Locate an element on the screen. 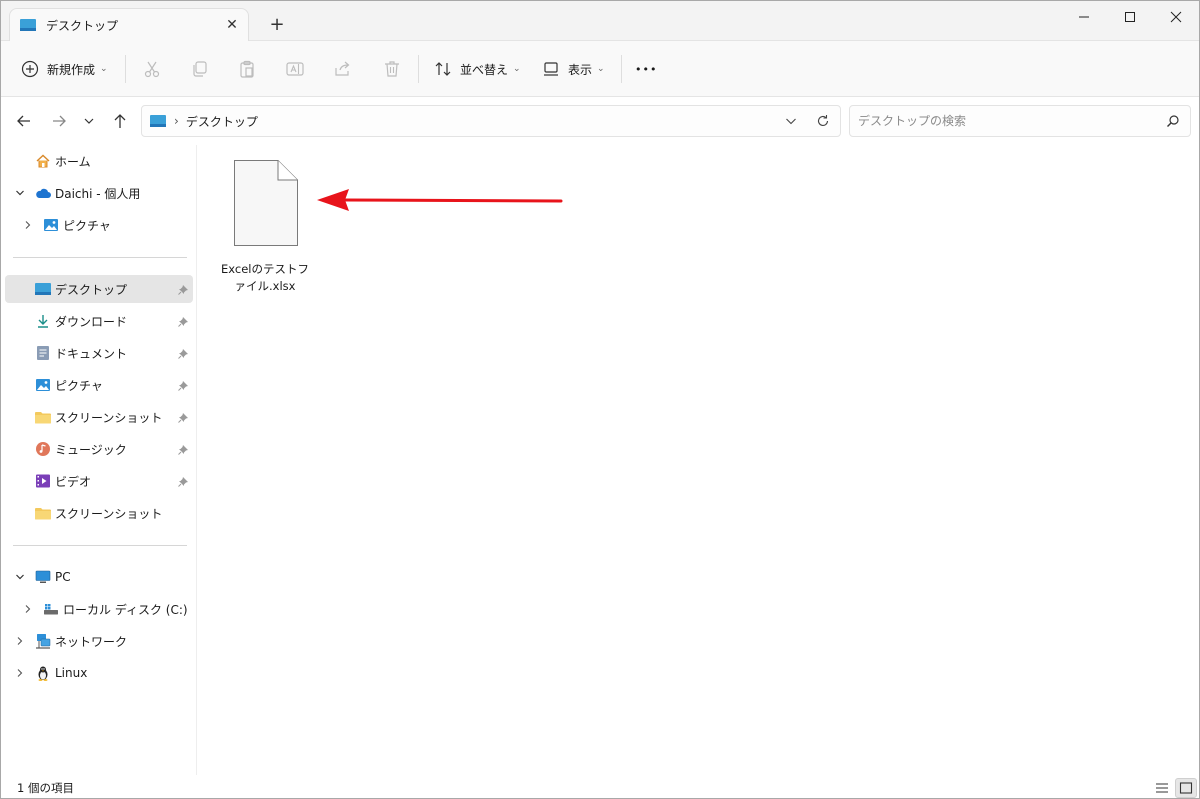 The height and width of the screenshot is (799, 1200). rename-button is located at coordinates (295, 69).